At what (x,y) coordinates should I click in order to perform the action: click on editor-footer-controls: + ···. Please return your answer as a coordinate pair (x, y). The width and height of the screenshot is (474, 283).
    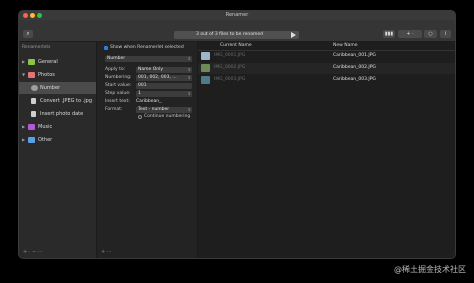
    Looking at the image, I should click on (106, 252).